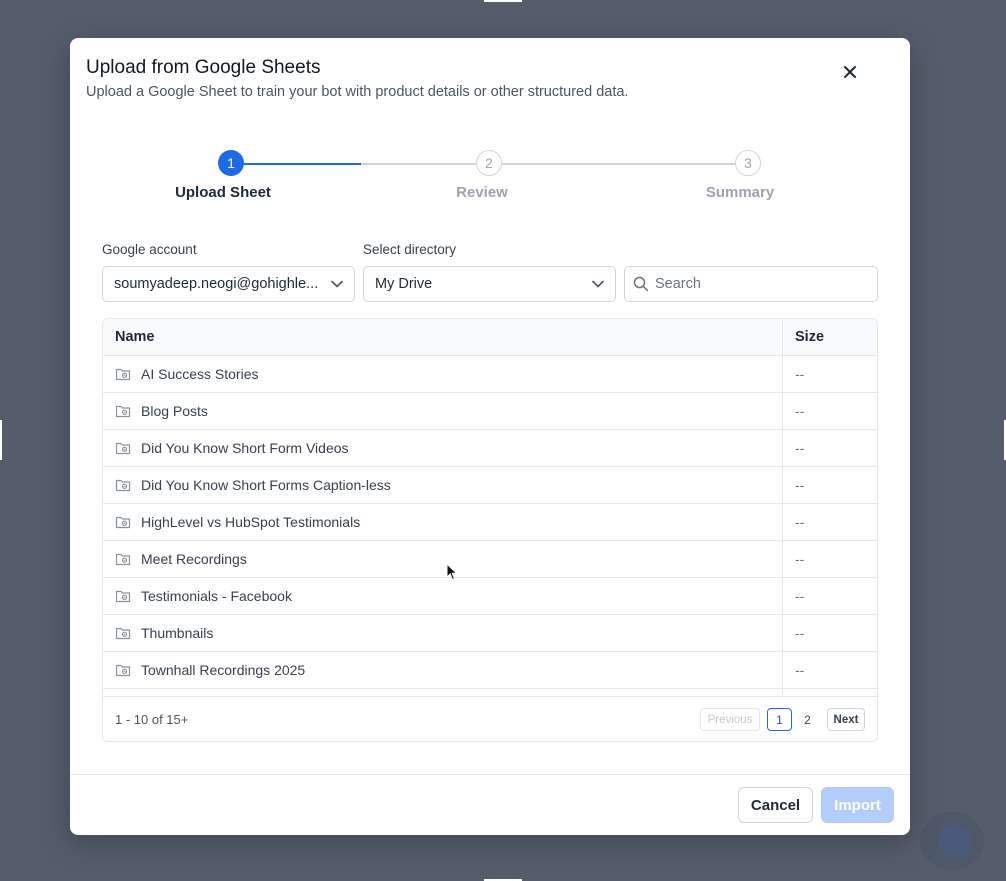 The image size is (1006, 881). What do you see at coordinates (216, 596) in the screenshot?
I see `row-name: Testimonials - Facebook` at bounding box center [216, 596].